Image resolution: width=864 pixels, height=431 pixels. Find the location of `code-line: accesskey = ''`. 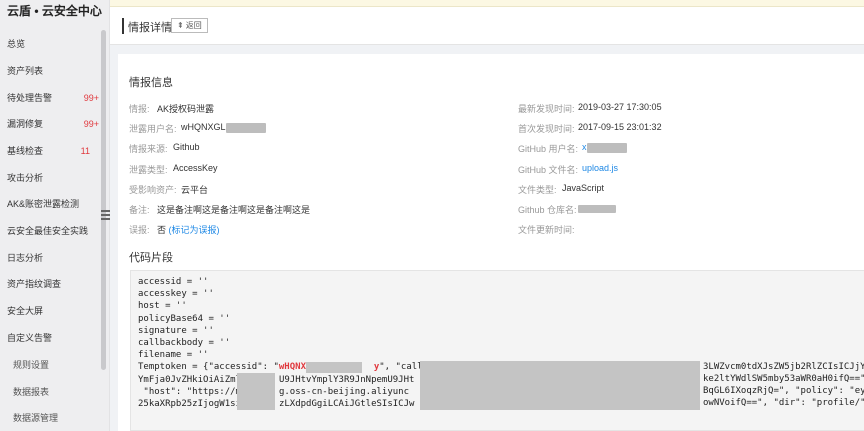

code-line: accesskey = '' is located at coordinates (176, 294).